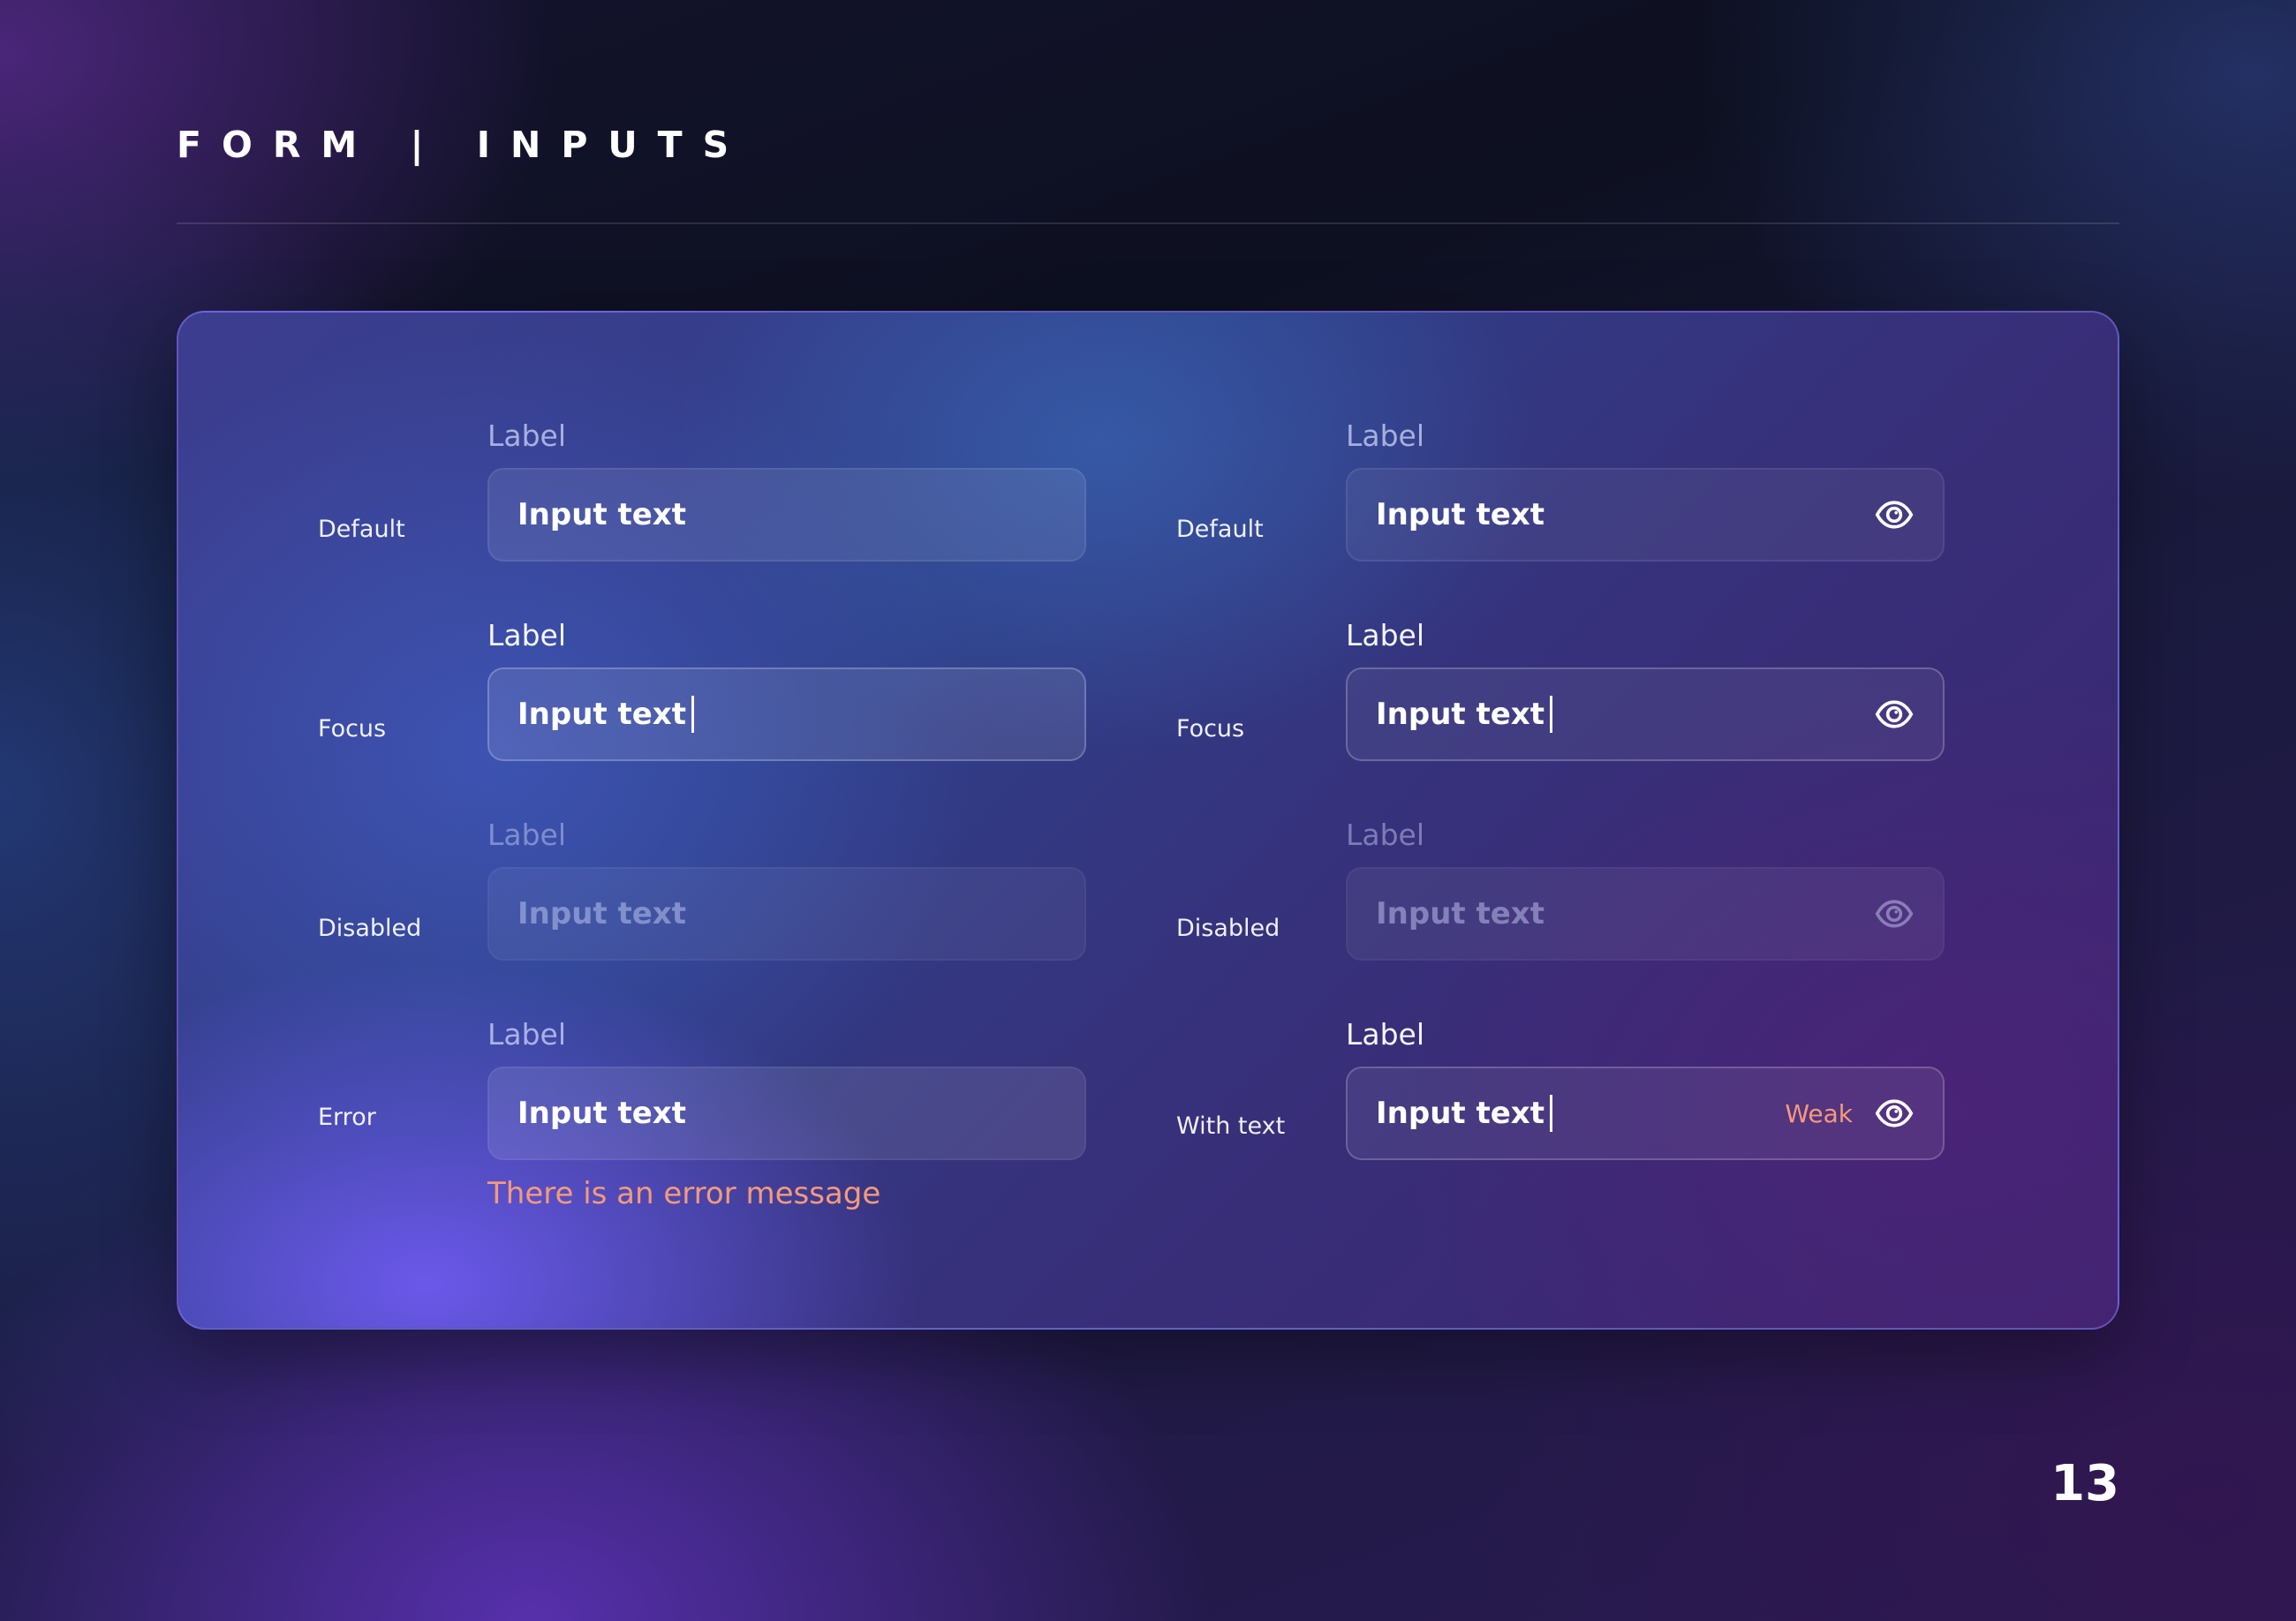  Describe the element at coordinates (1645, 515) in the screenshot. I see `password-input-default: Input text` at that location.